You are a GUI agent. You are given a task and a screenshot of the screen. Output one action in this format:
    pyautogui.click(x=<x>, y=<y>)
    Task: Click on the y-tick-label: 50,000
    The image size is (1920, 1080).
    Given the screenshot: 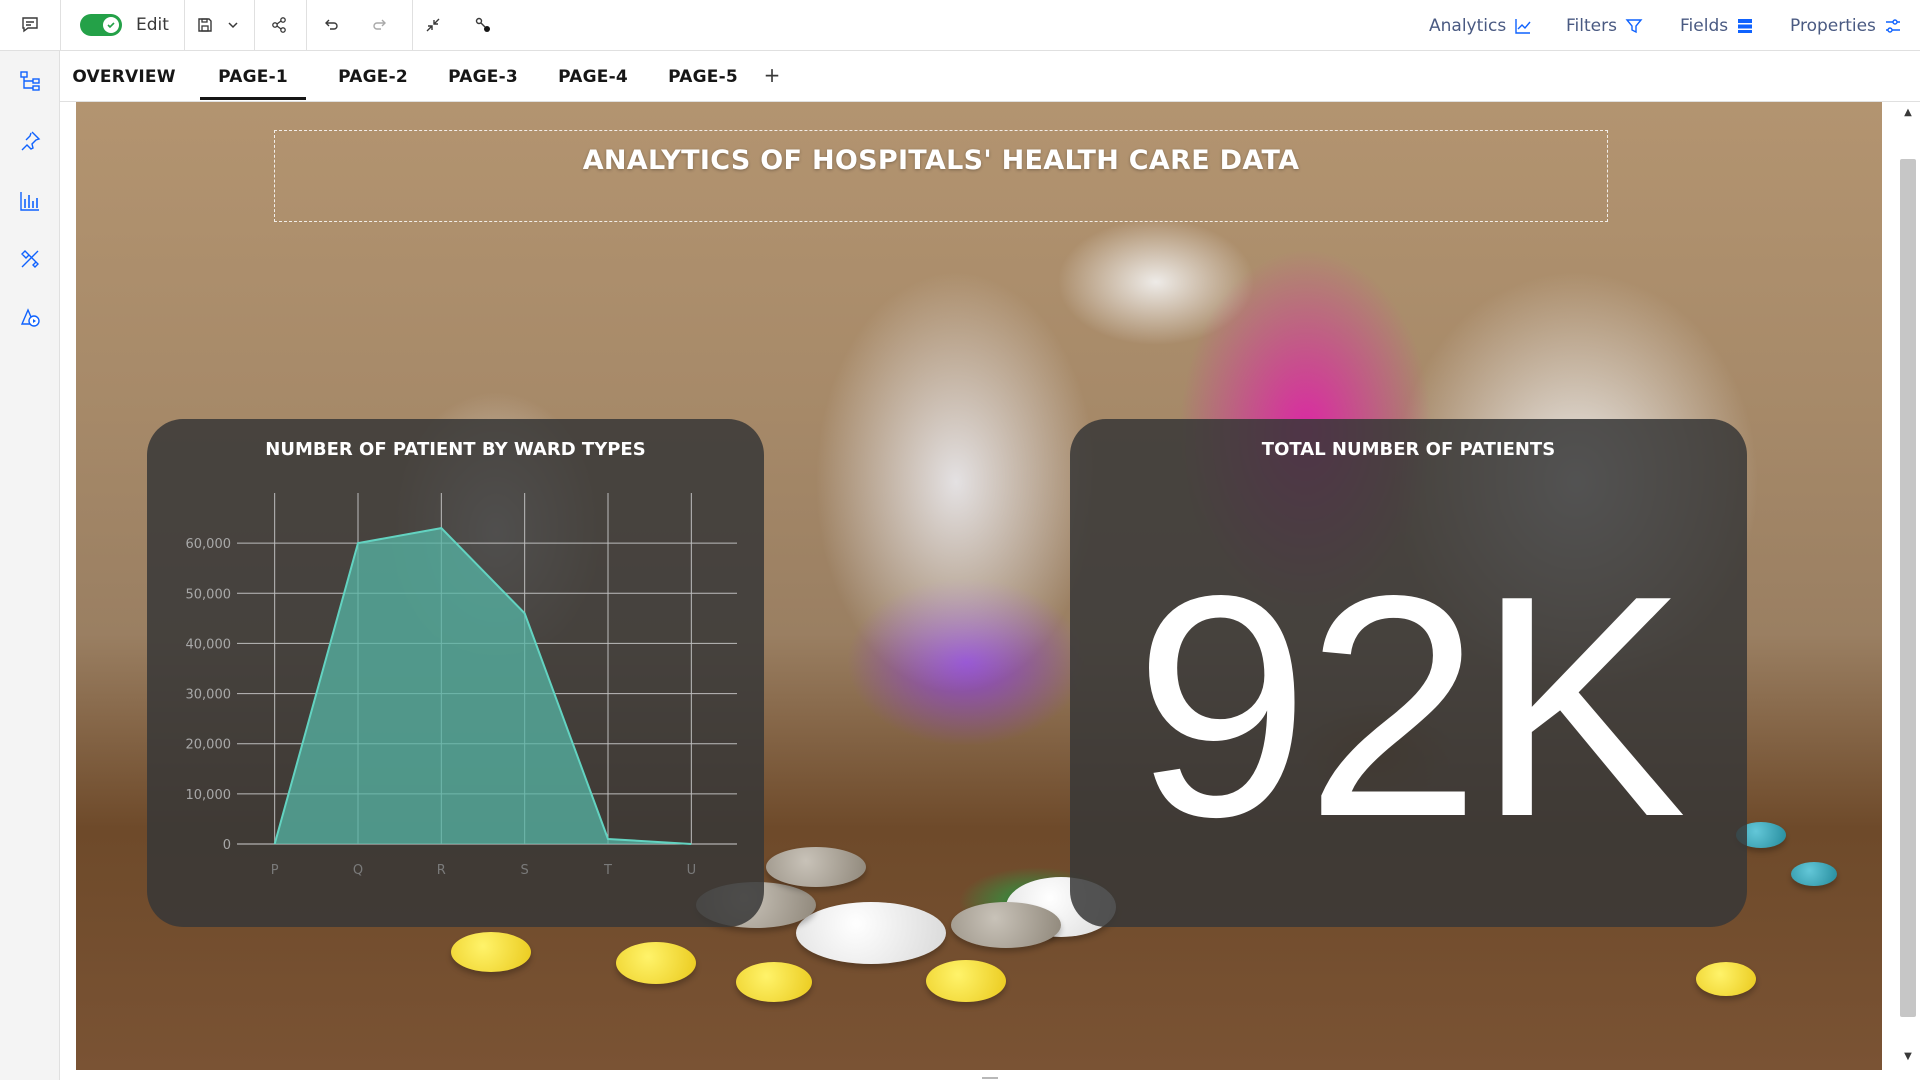 What is the action you would take?
    pyautogui.click(x=209, y=594)
    